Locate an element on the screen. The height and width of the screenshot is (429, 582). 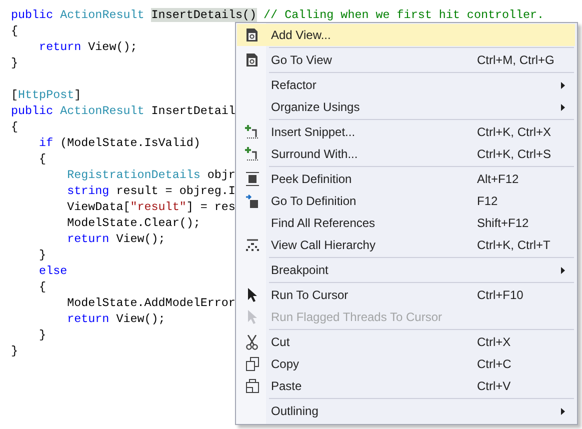
shortcut-text: Ctrl+X is located at coordinates (494, 342).